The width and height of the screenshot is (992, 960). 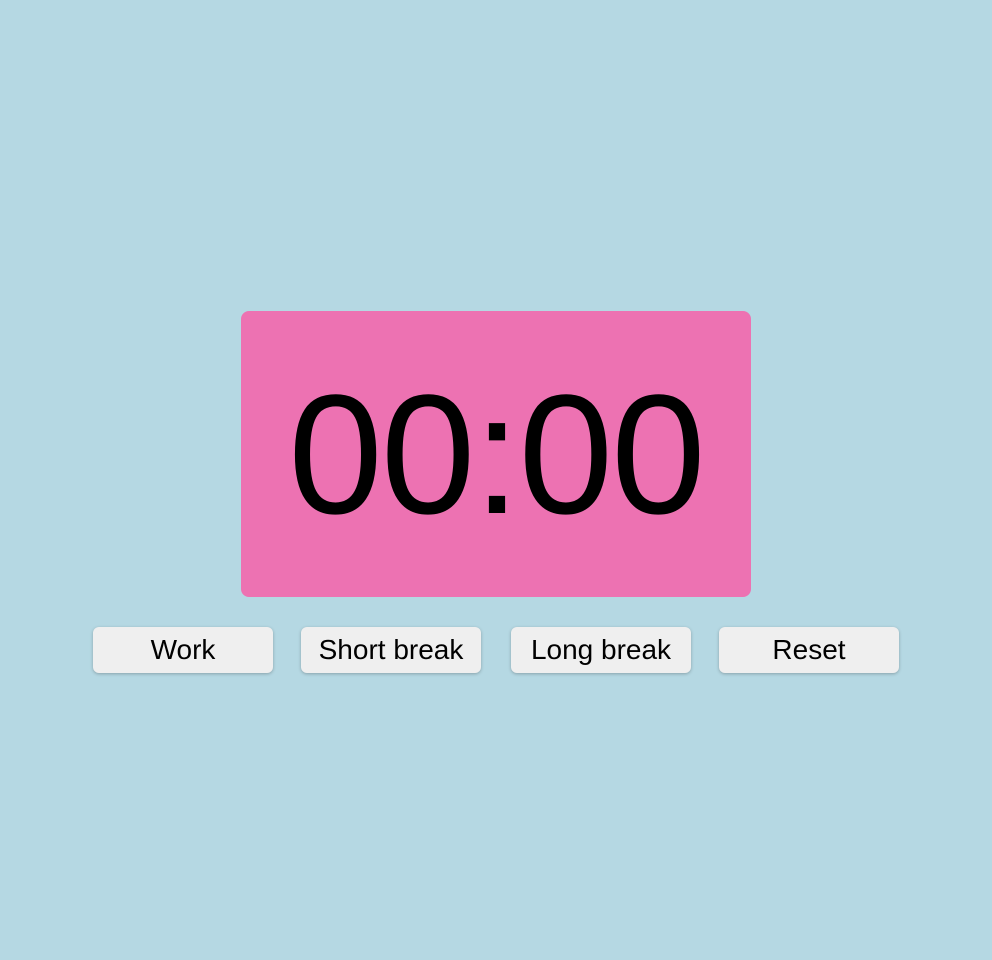 What do you see at coordinates (496, 650) in the screenshot?
I see `timer-controls: Work Short break Long break Reset` at bounding box center [496, 650].